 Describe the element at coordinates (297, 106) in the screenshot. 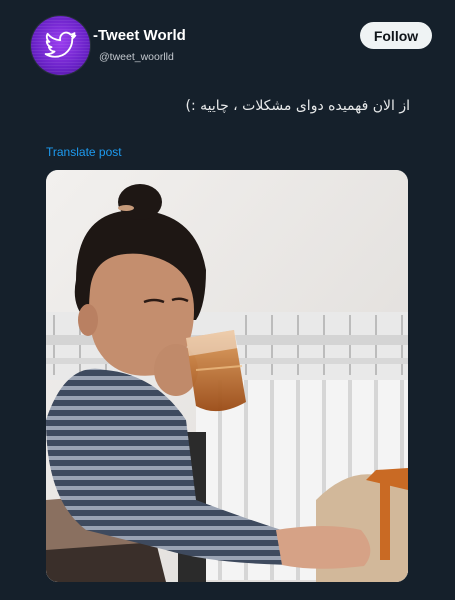

I see `post-text: از الان فهمیده دوای مشکلات ، چاییه :)` at that location.